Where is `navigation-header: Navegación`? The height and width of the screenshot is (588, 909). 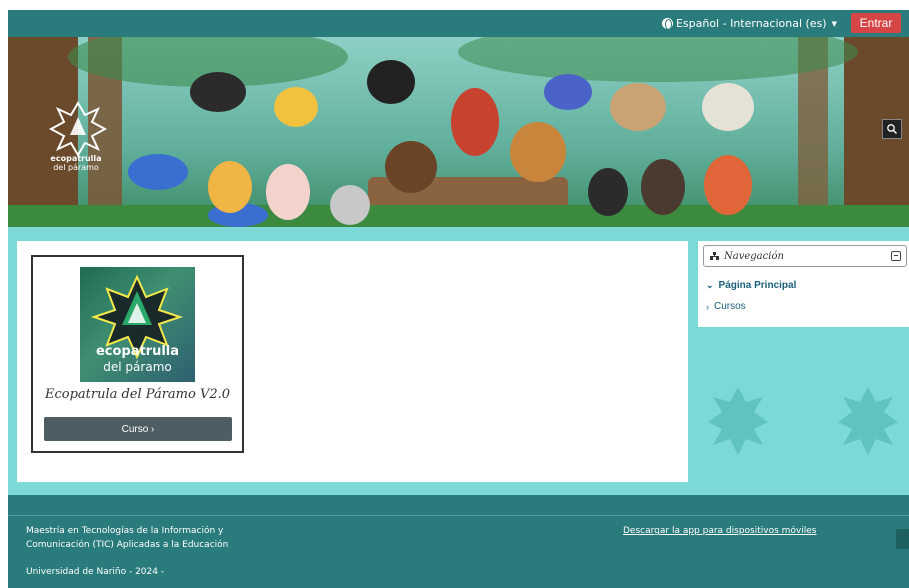 navigation-header: Navegación is located at coordinates (805, 256).